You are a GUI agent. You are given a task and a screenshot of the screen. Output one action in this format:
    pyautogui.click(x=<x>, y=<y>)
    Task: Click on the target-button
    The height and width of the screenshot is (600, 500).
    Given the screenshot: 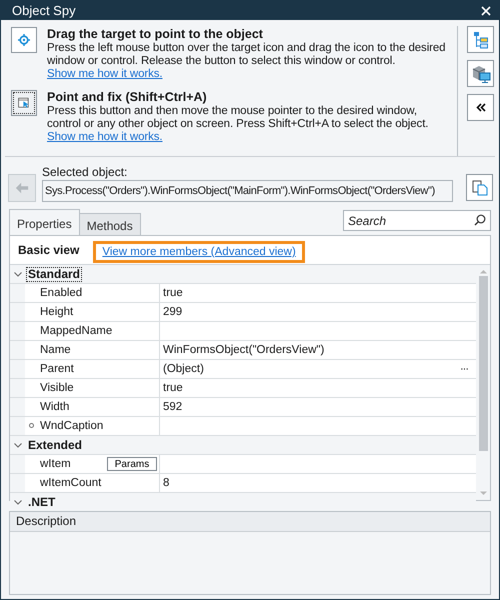 What is the action you would take?
    pyautogui.click(x=24, y=40)
    